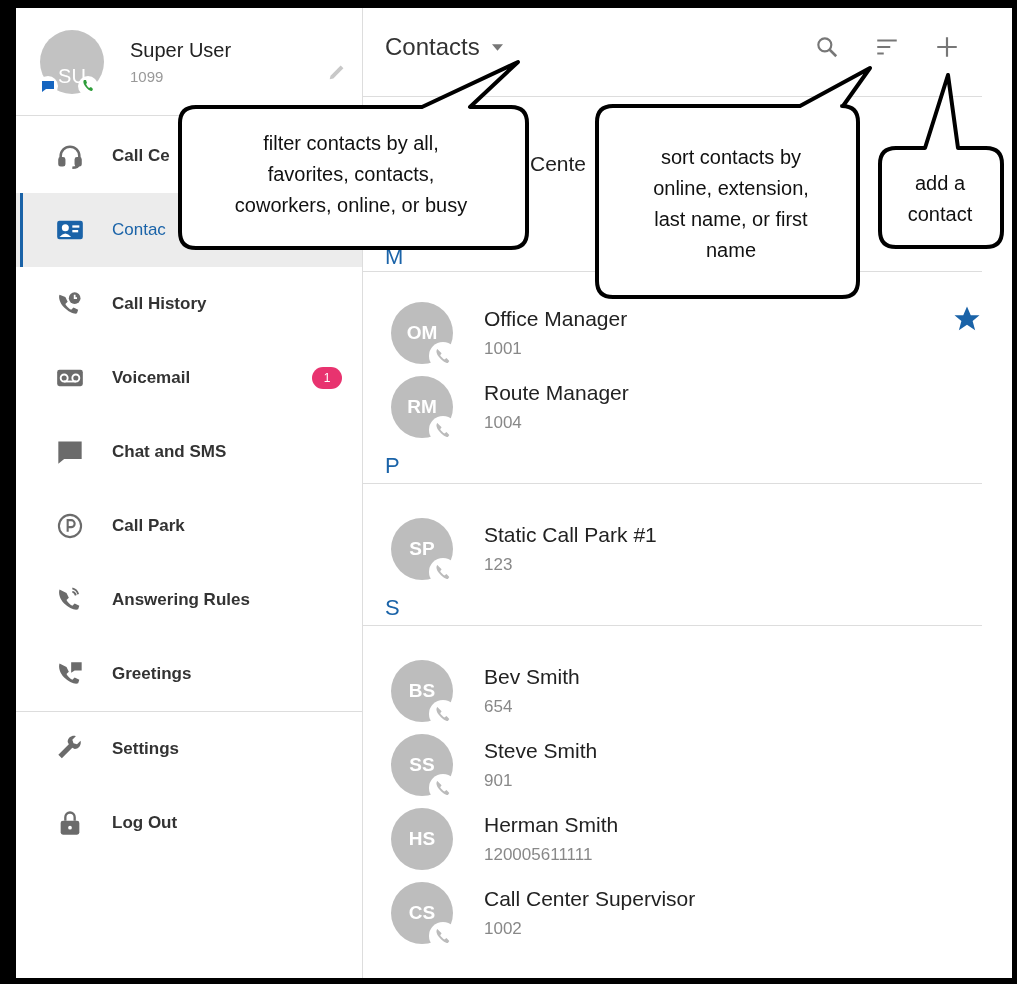  What do you see at coordinates (499, 707) in the screenshot?
I see `contact-extension: 654` at bounding box center [499, 707].